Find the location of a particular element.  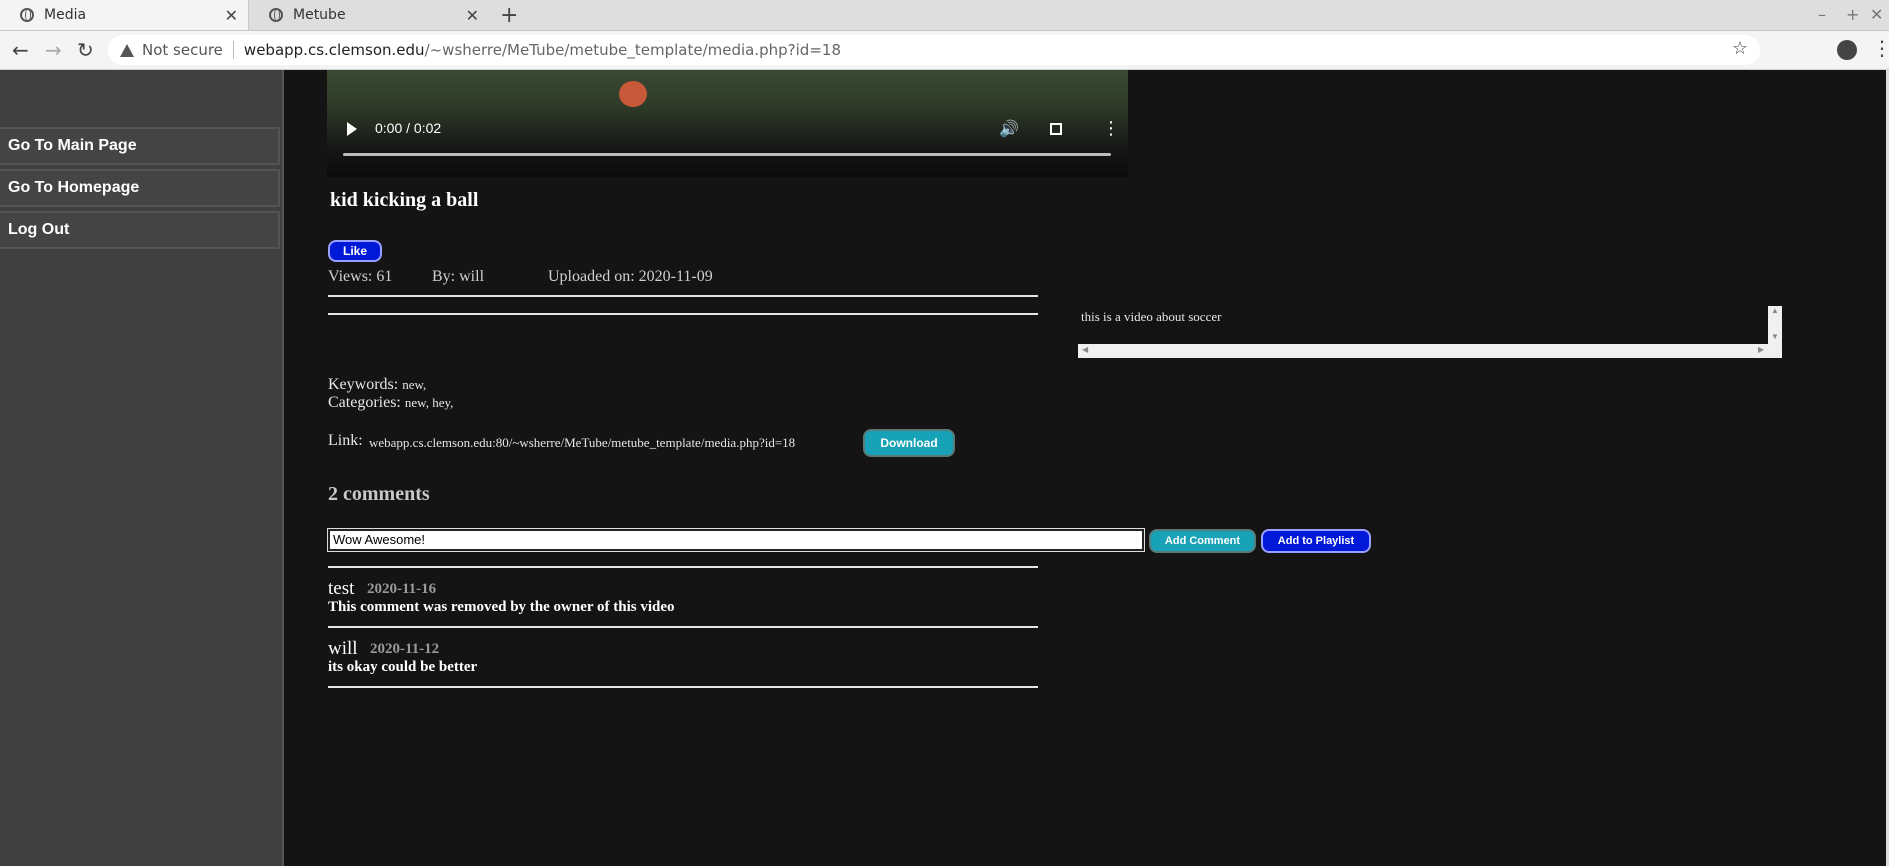

comment-input: Wow Awesome! is located at coordinates (736, 540).